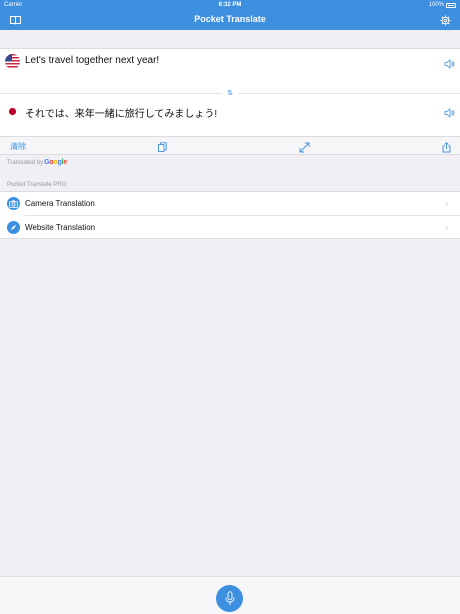  Describe the element at coordinates (446, 146) in the screenshot. I see `share-icon` at that location.